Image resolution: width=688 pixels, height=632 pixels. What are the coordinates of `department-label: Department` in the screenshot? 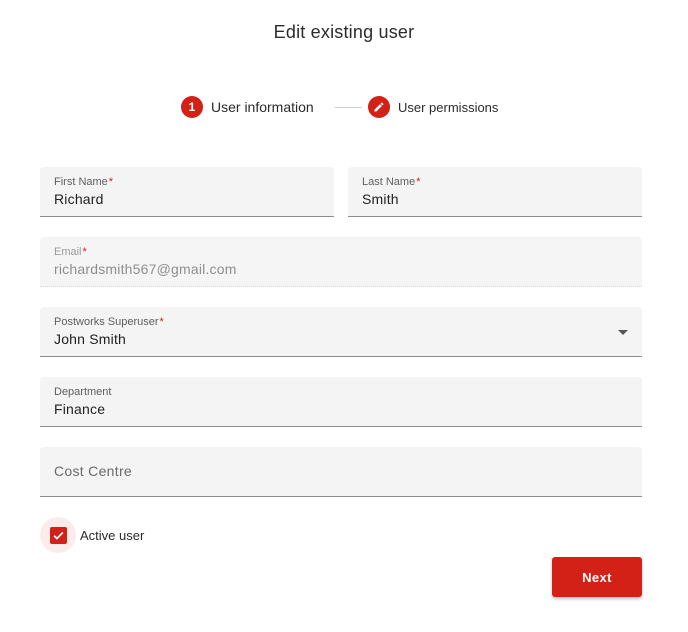 It's located at (83, 392).